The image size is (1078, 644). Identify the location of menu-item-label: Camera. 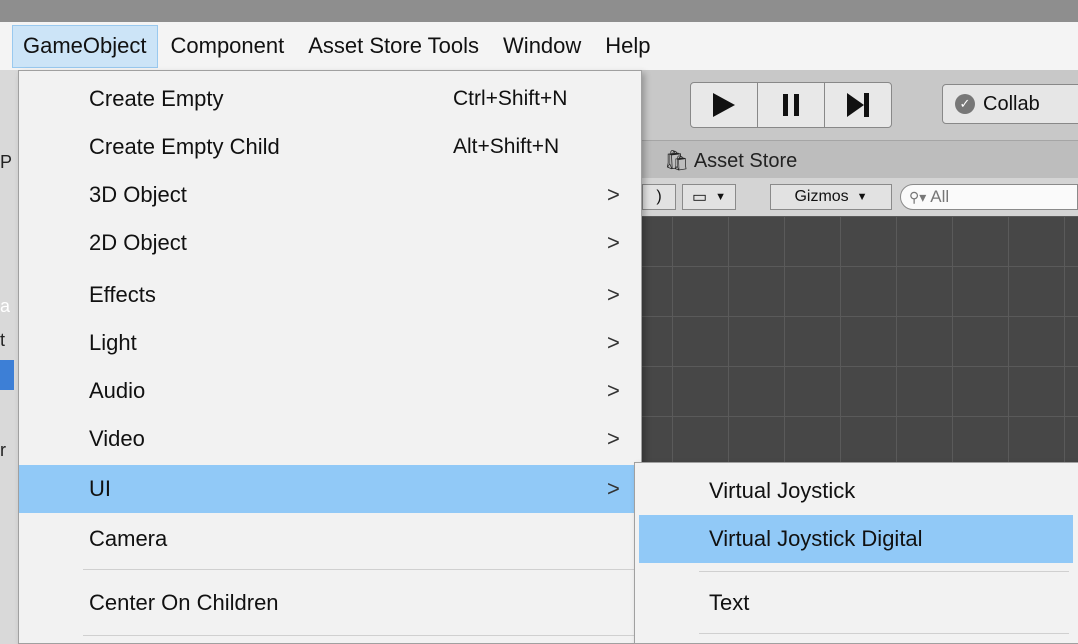
(128, 538).